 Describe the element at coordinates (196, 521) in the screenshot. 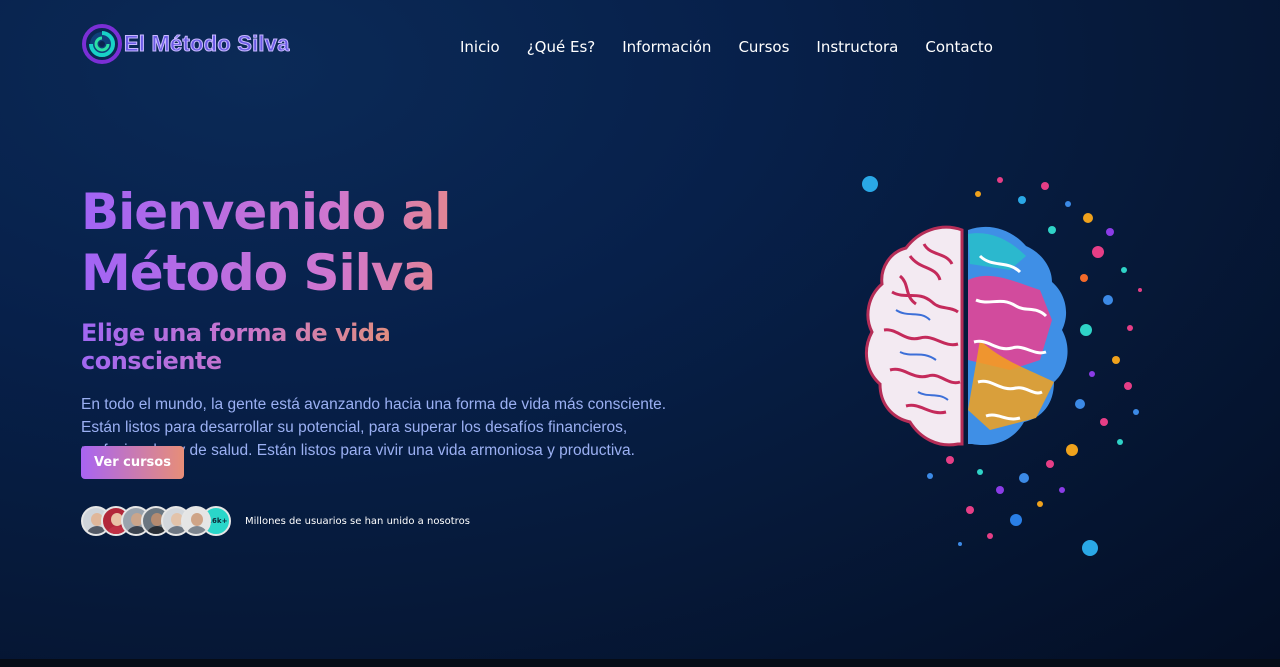

I see `avatar` at that location.